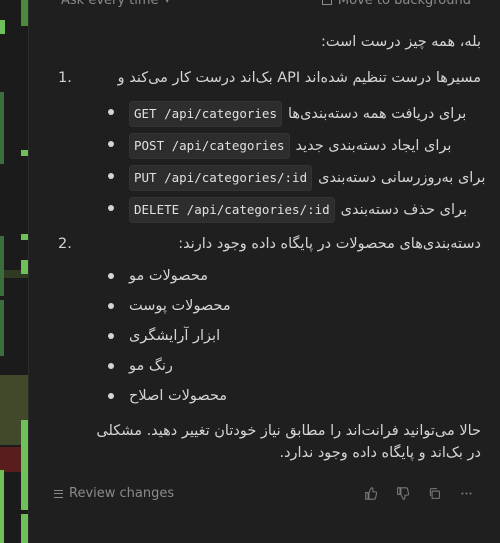 This screenshot has width=500, height=543. I want to click on list-item-text: برای ایجاد دسته‌بندی جدید, so click(373, 146).